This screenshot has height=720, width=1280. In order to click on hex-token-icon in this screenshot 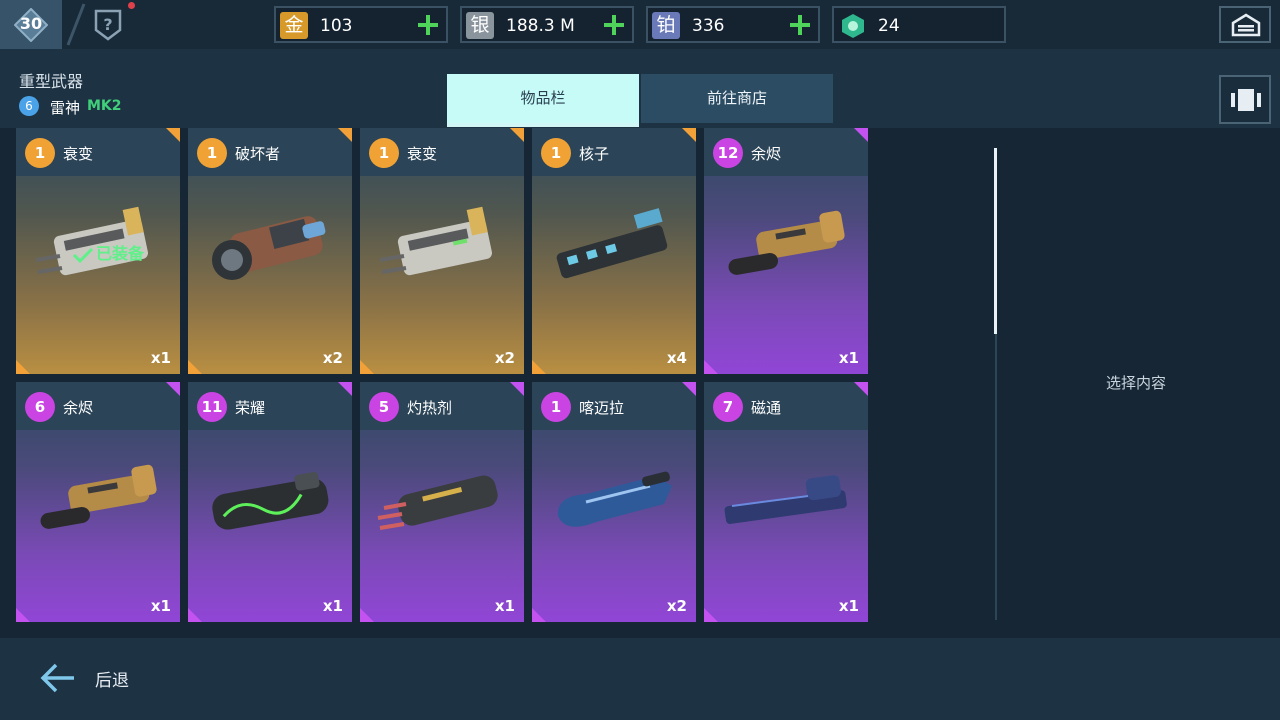, I will do `click(853, 26)`.